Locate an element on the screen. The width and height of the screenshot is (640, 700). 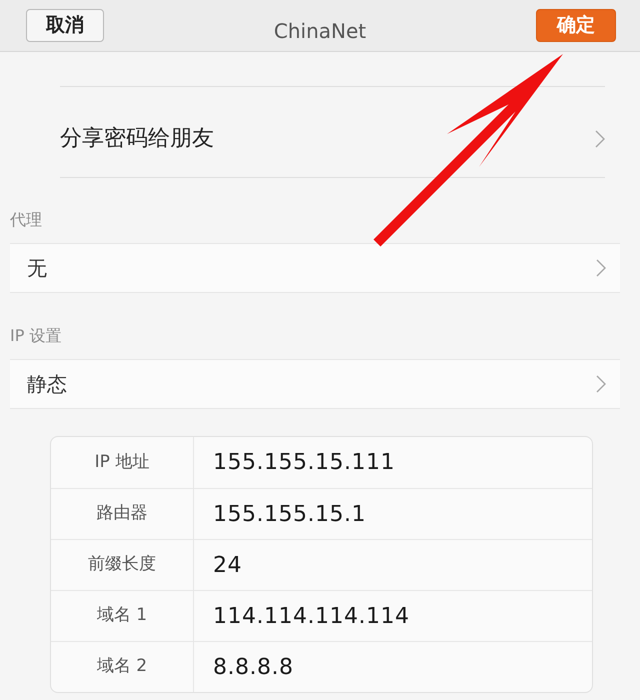
field-label: 路由器 is located at coordinates (122, 514).